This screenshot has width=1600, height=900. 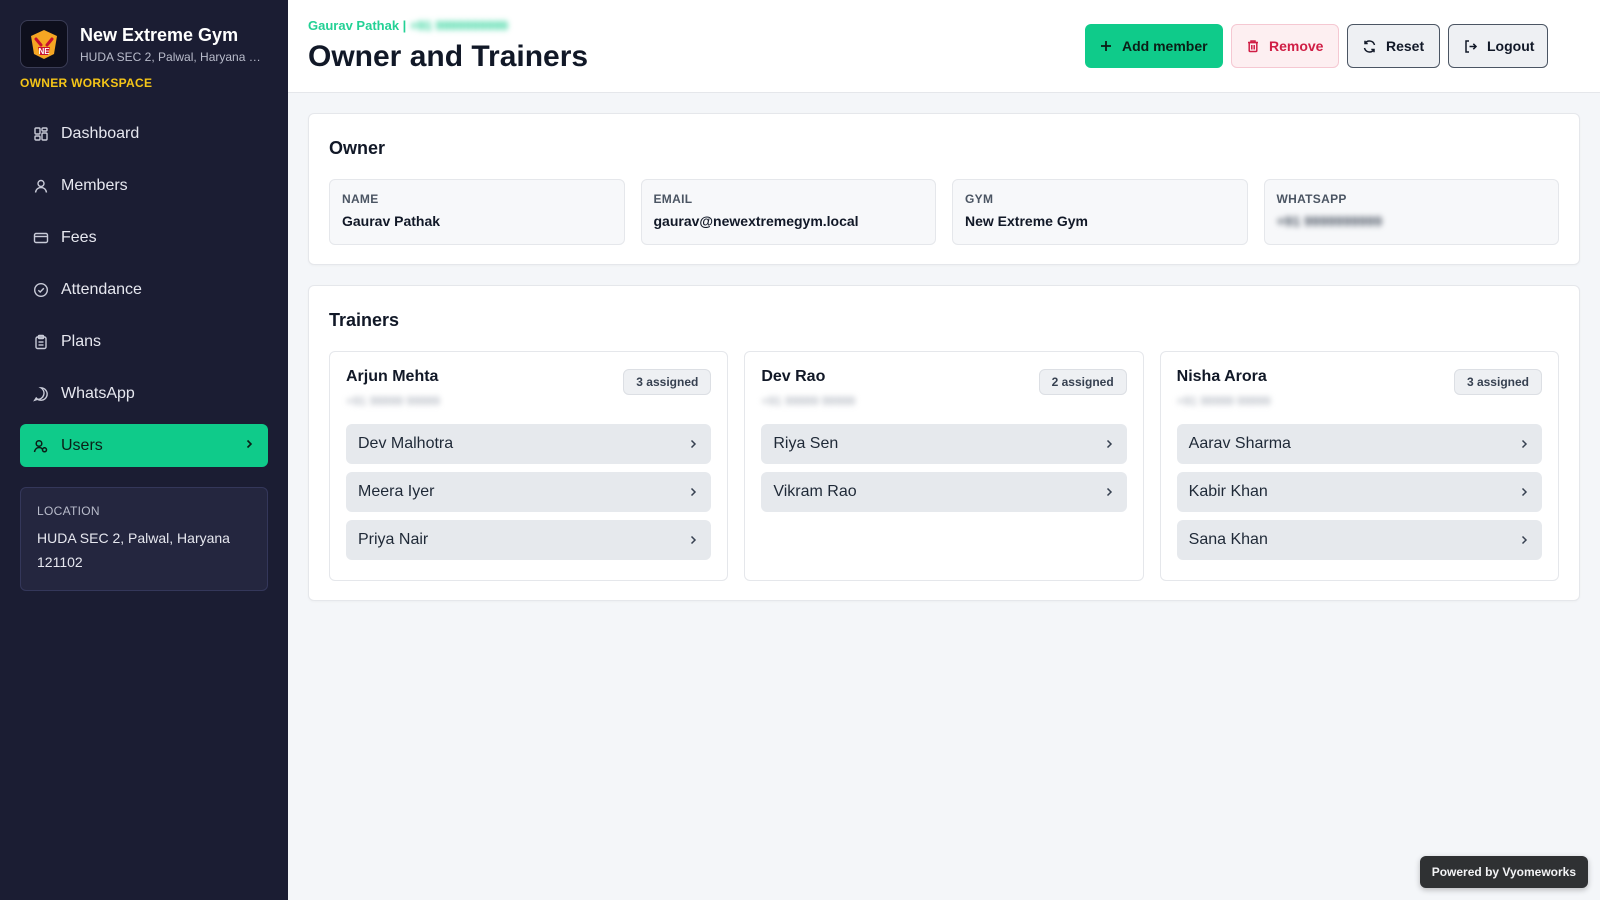 What do you see at coordinates (41, 394) in the screenshot?
I see `chat-icon` at bounding box center [41, 394].